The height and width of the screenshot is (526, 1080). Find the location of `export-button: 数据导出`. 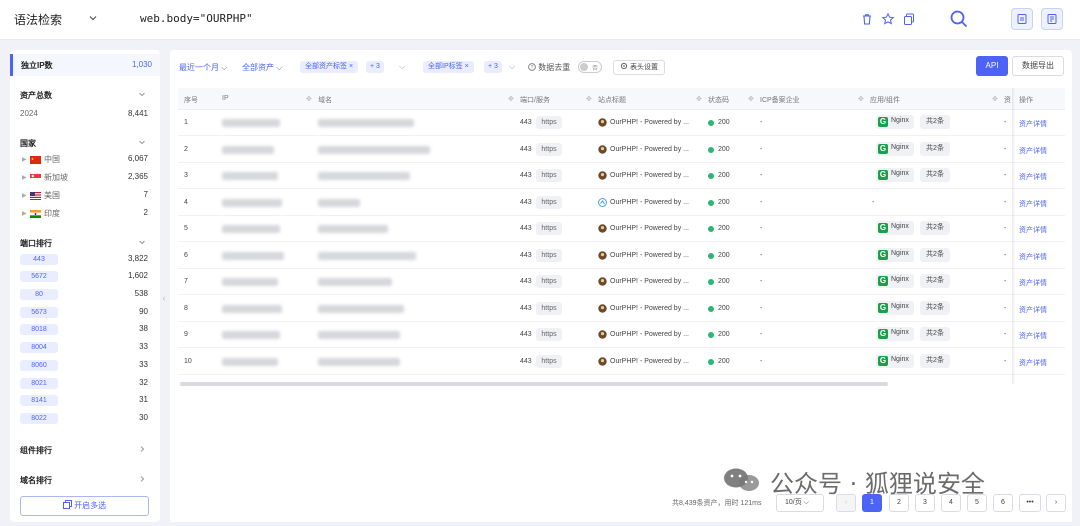

export-button: 数据导出 is located at coordinates (1038, 66).